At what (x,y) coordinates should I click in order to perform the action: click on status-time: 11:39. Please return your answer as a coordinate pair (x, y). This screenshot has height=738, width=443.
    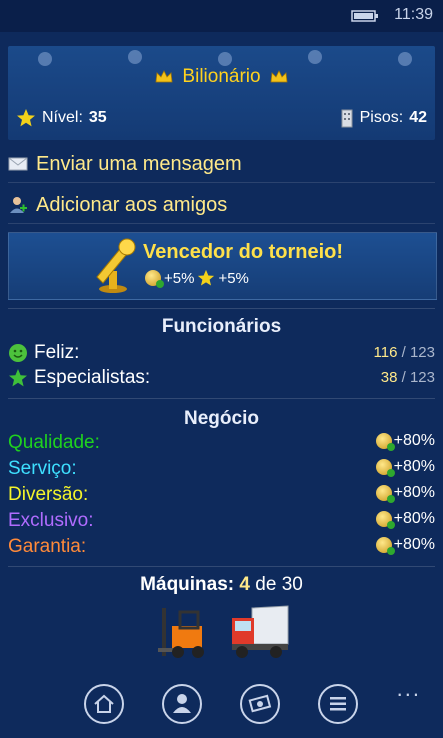
    Looking at the image, I should click on (413, 14).